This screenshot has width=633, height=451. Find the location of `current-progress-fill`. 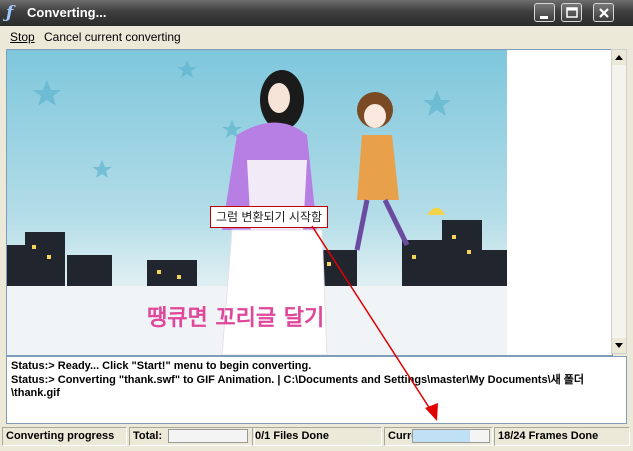

current-progress-fill is located at coordinates (441, 436).